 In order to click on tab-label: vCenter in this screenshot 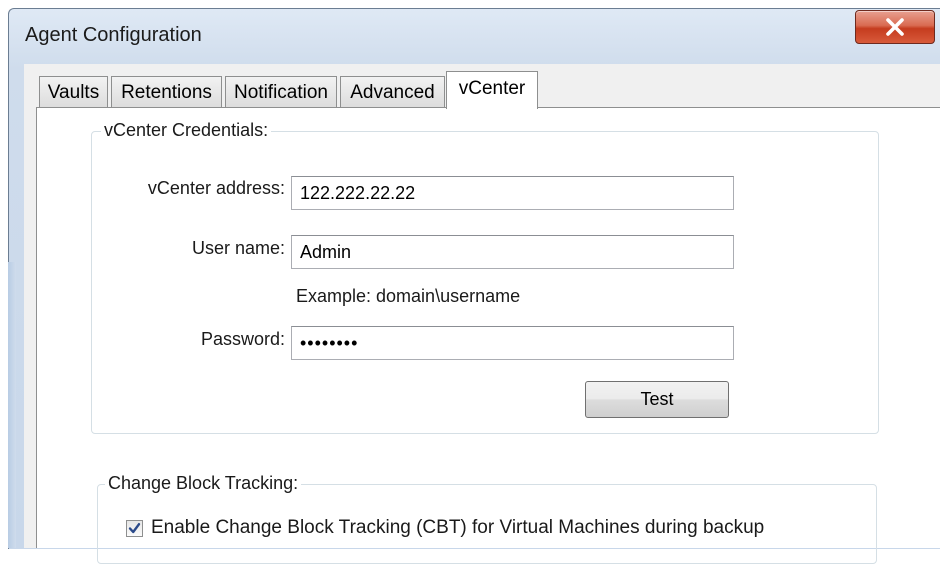, I will do `click(492, 88)`.